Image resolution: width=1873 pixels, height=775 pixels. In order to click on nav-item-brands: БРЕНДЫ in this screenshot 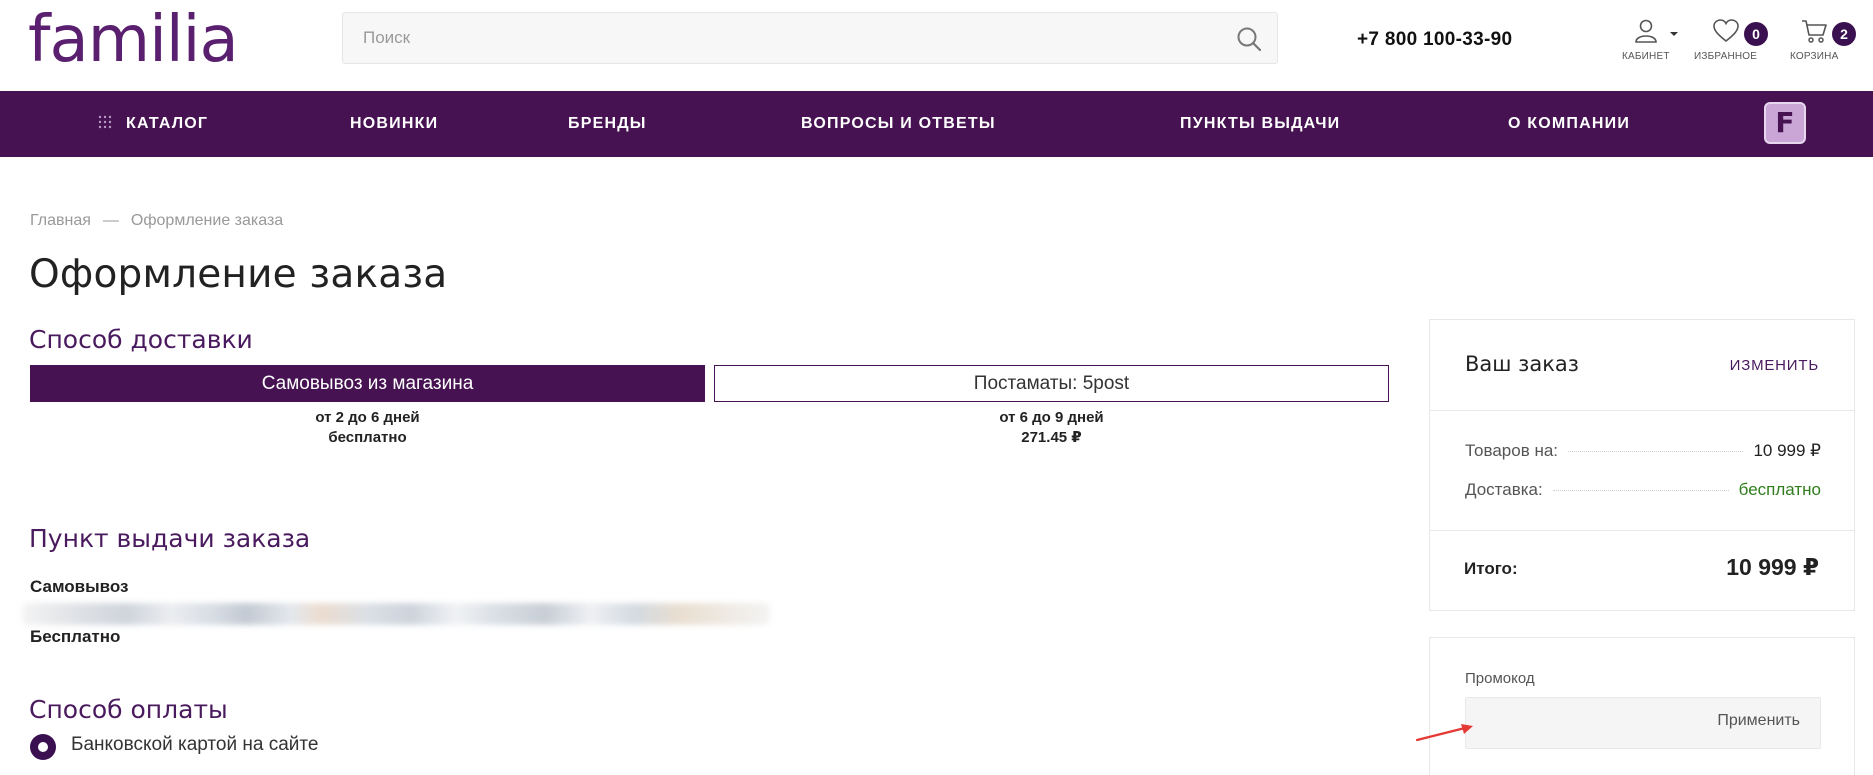, I will do `click(607, 124)`.